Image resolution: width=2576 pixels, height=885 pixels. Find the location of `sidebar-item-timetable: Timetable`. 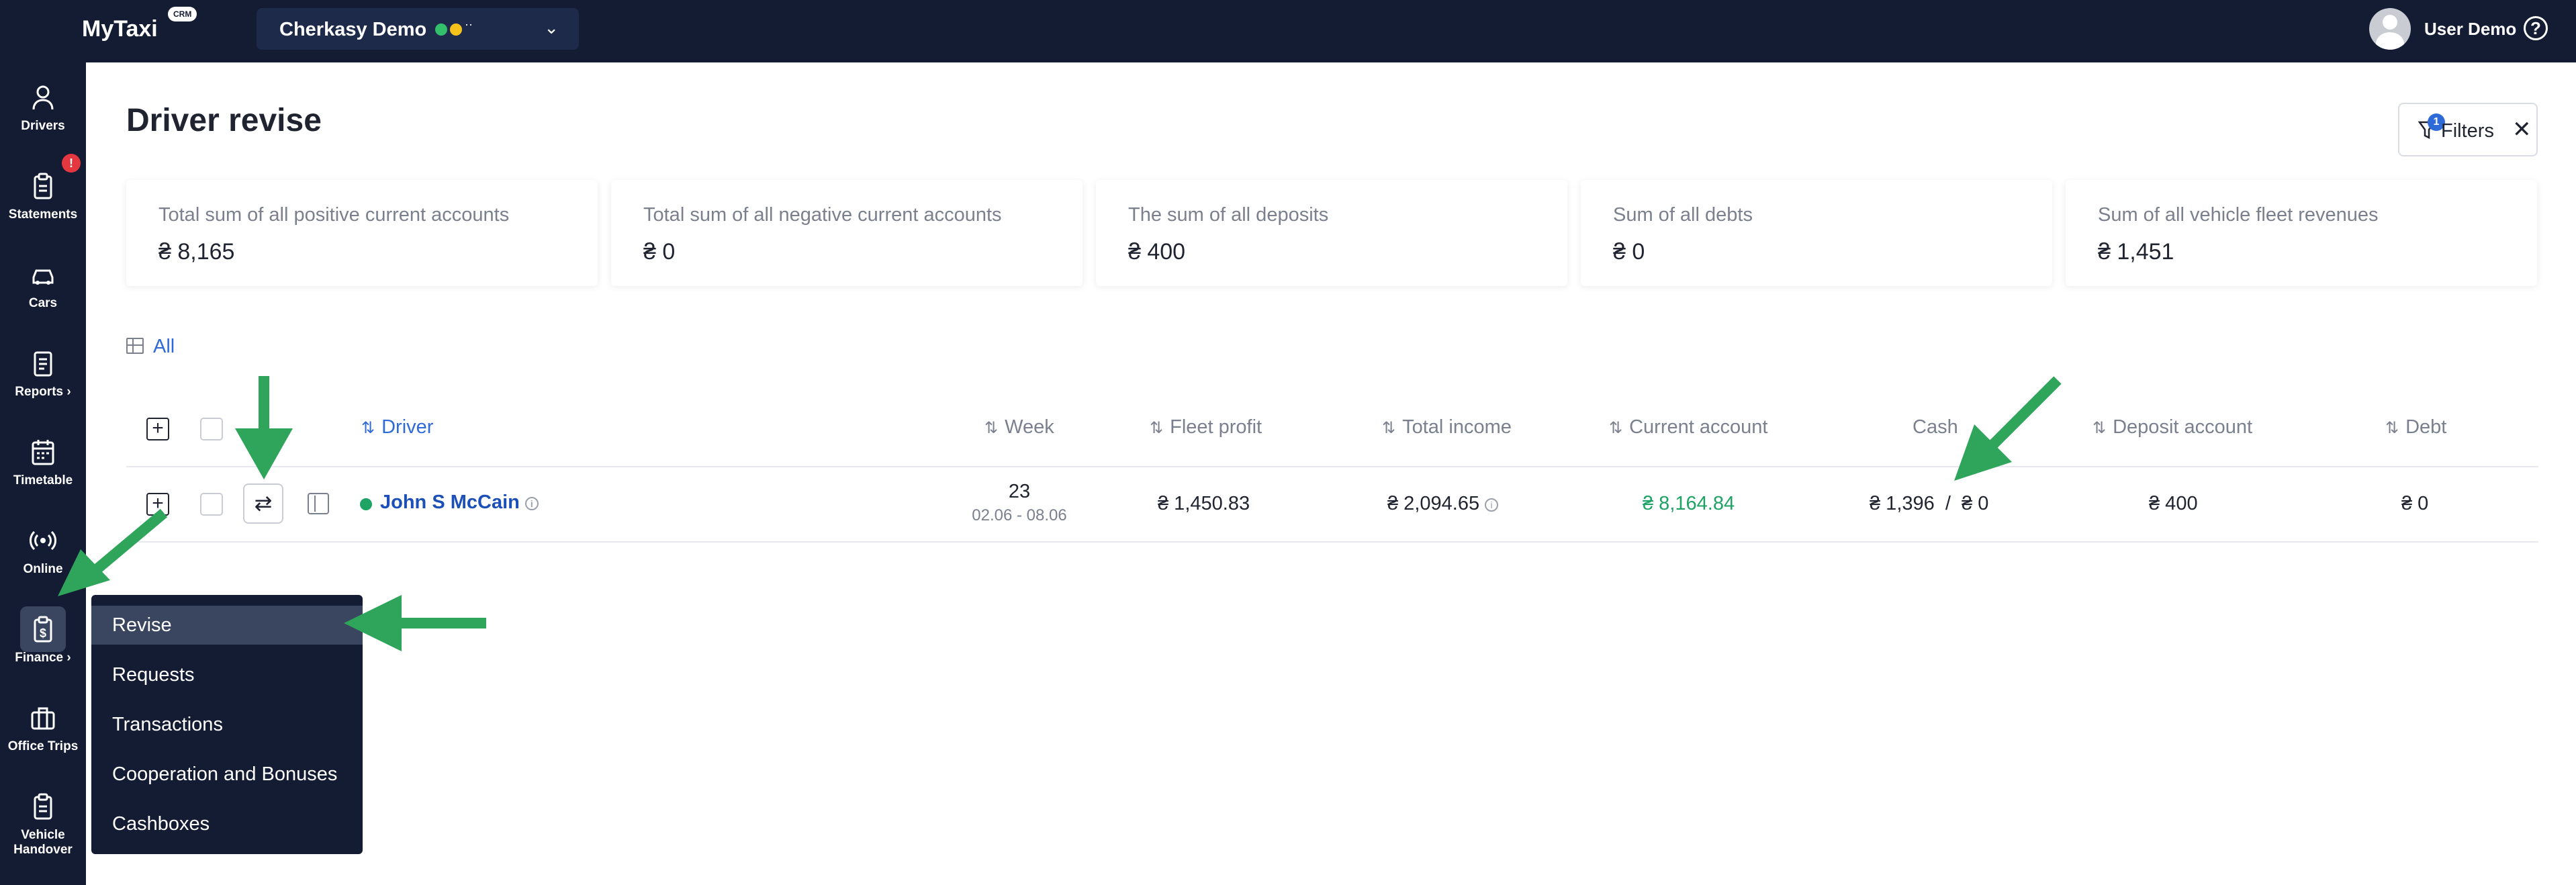

sidebar-item-timetable: Timetable is located at coordinates (43, 463).